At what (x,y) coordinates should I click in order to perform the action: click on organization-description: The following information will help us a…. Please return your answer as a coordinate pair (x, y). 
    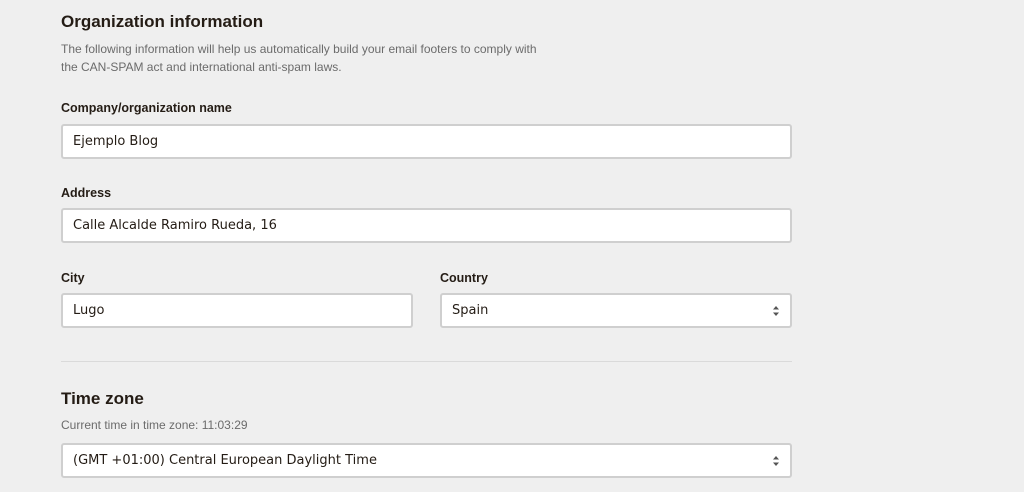
    Looking at the image, I should click on (299, 58).